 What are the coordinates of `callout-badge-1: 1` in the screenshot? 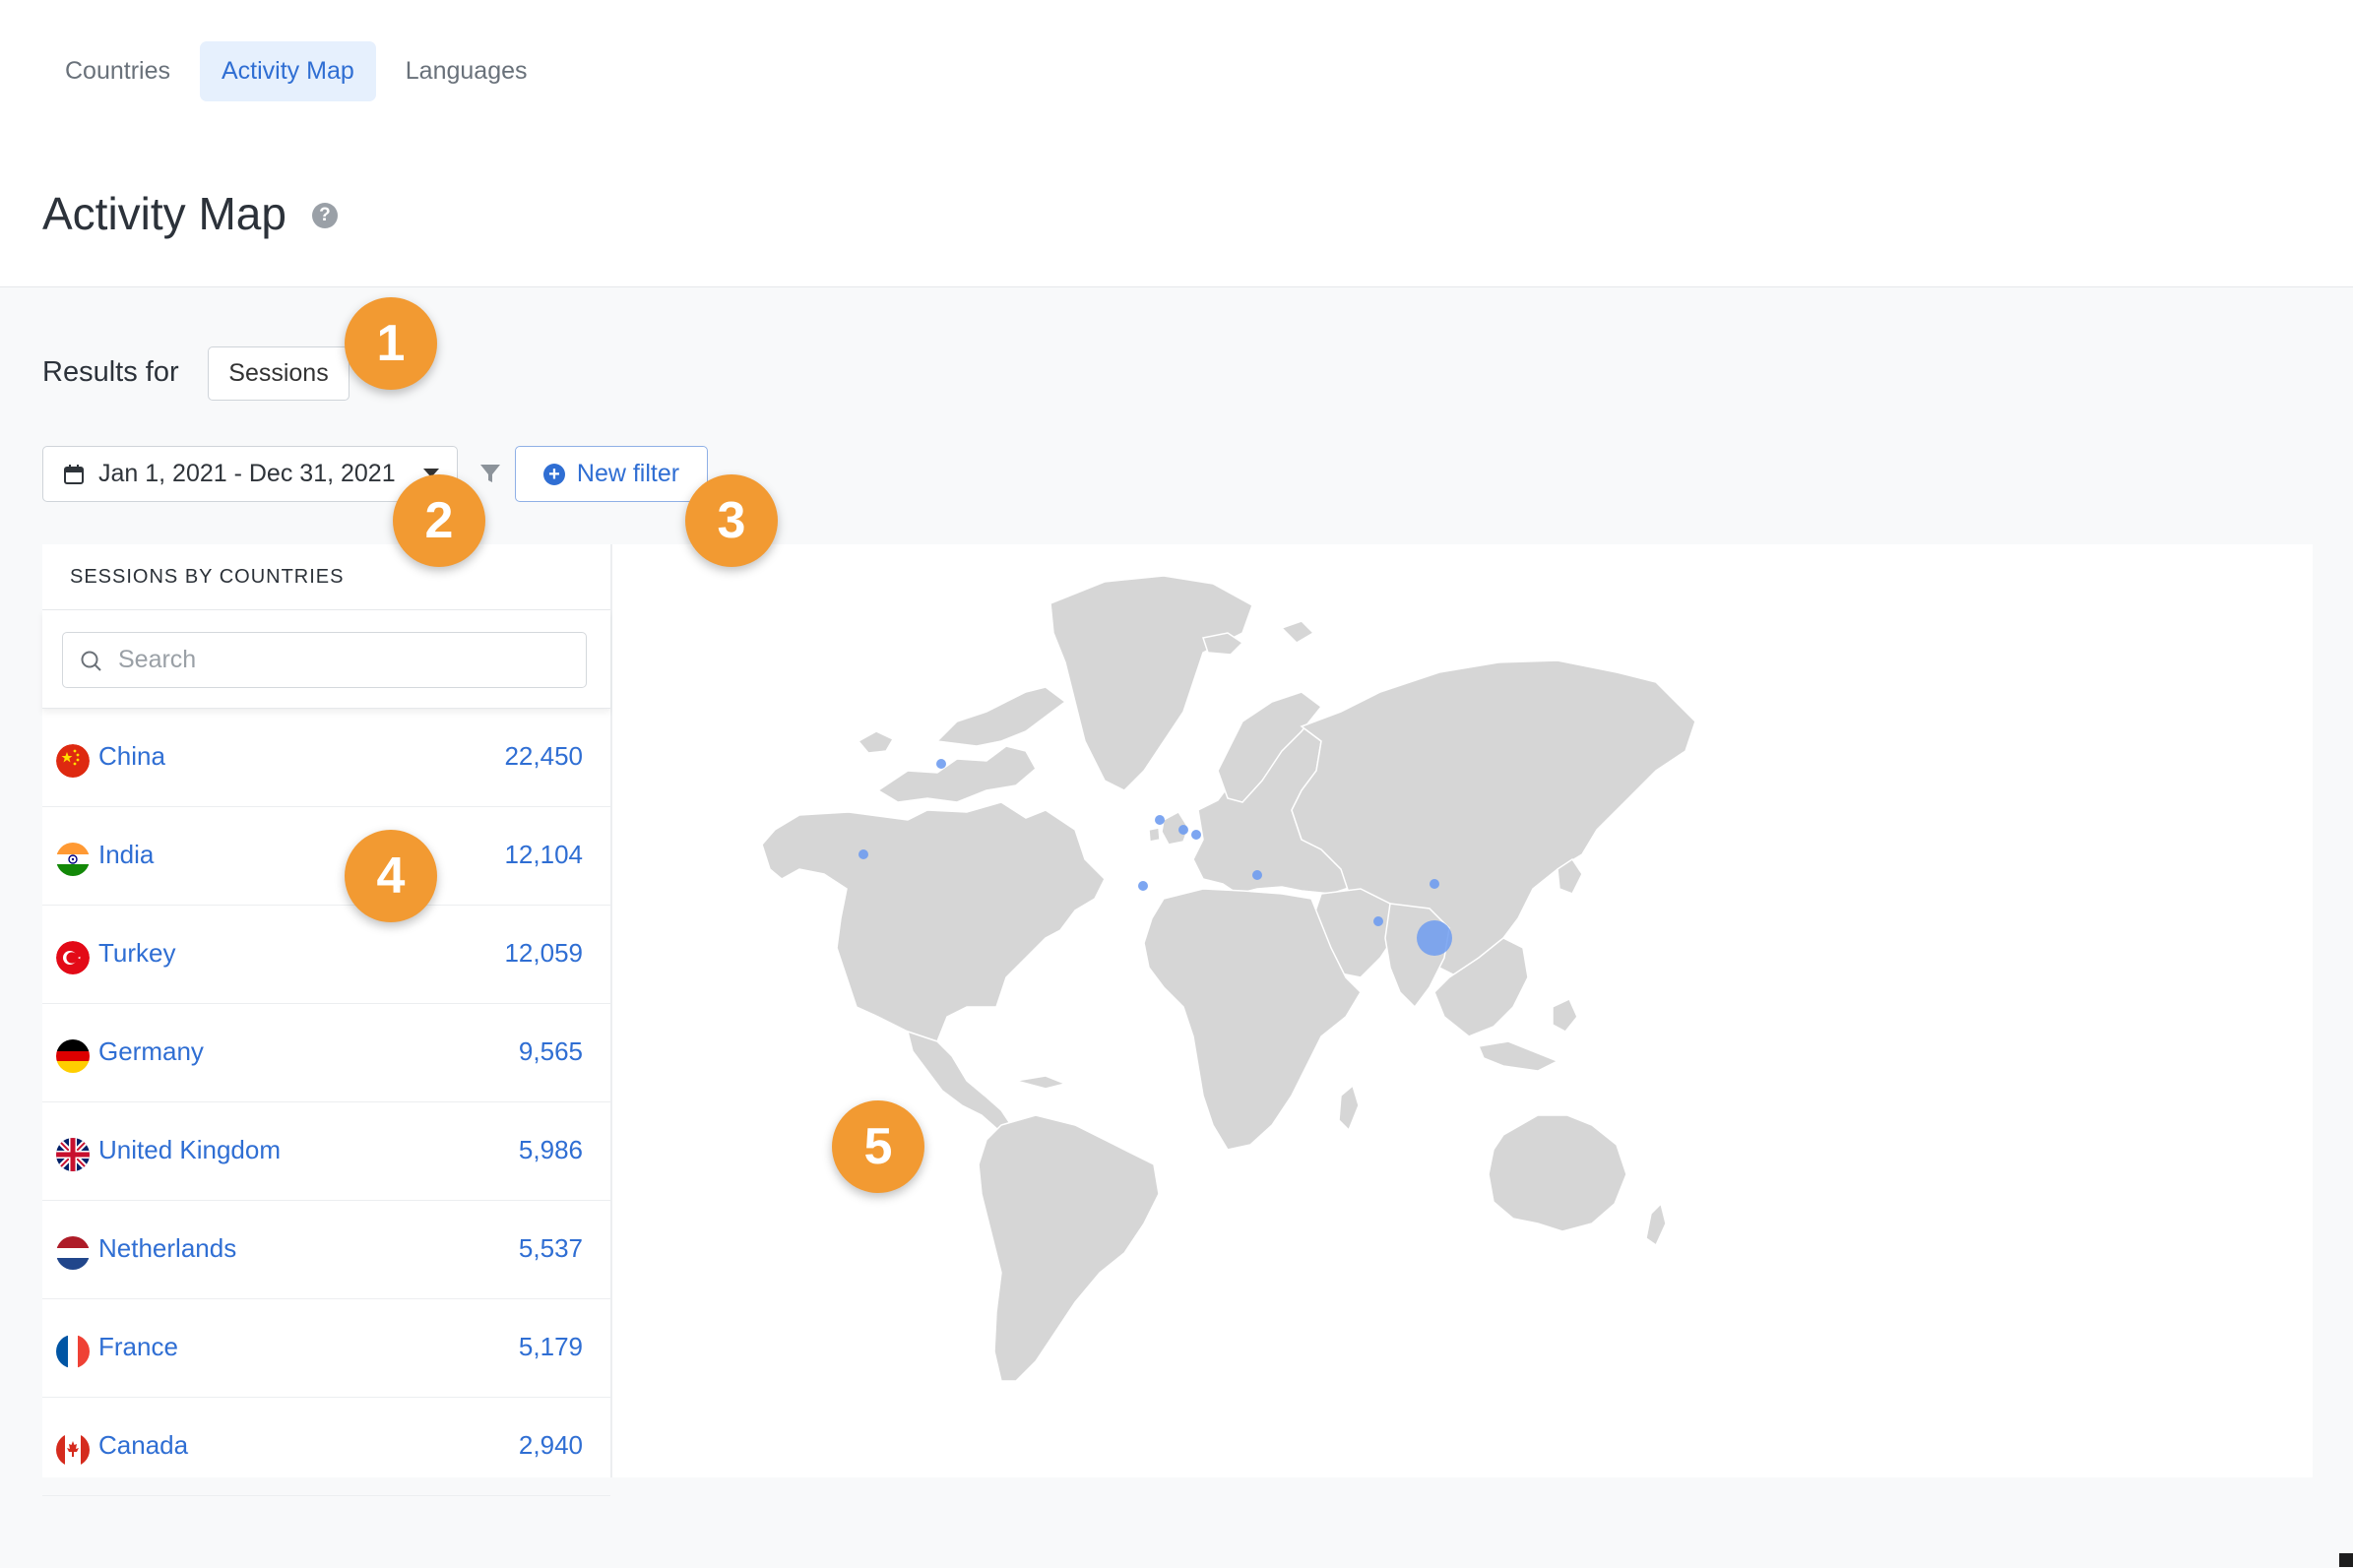 It's located at (391, 343).